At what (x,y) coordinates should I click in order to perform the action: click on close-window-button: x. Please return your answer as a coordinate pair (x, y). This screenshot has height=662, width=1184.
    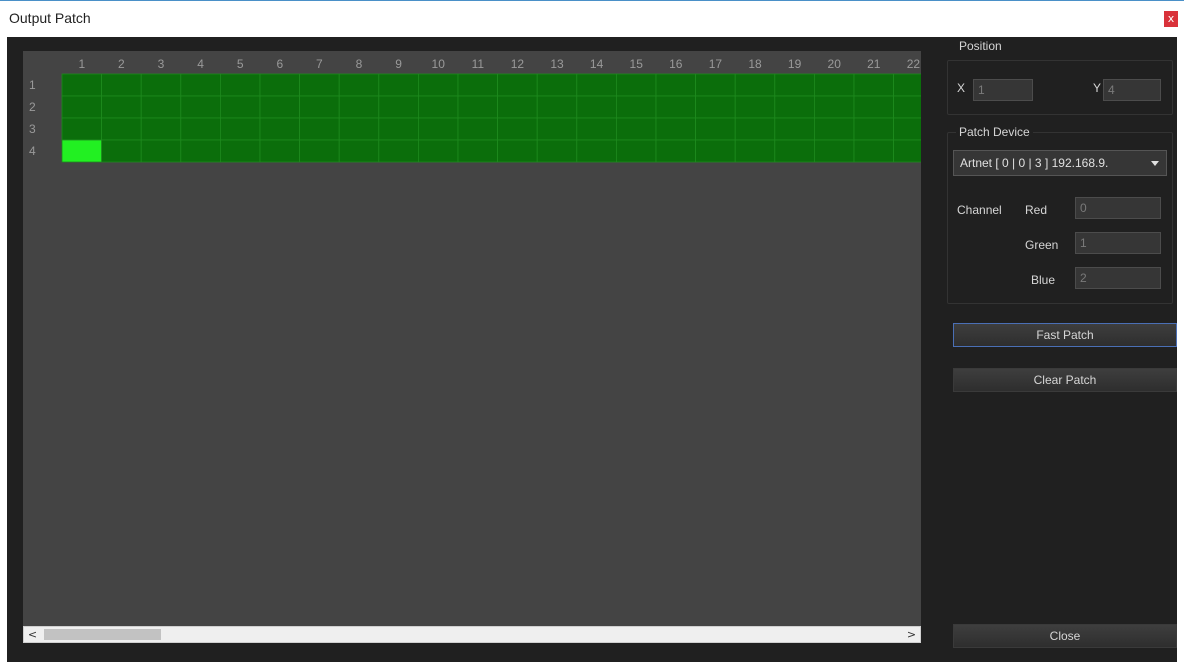
    Looking at the image, I should click on (1171, 19).